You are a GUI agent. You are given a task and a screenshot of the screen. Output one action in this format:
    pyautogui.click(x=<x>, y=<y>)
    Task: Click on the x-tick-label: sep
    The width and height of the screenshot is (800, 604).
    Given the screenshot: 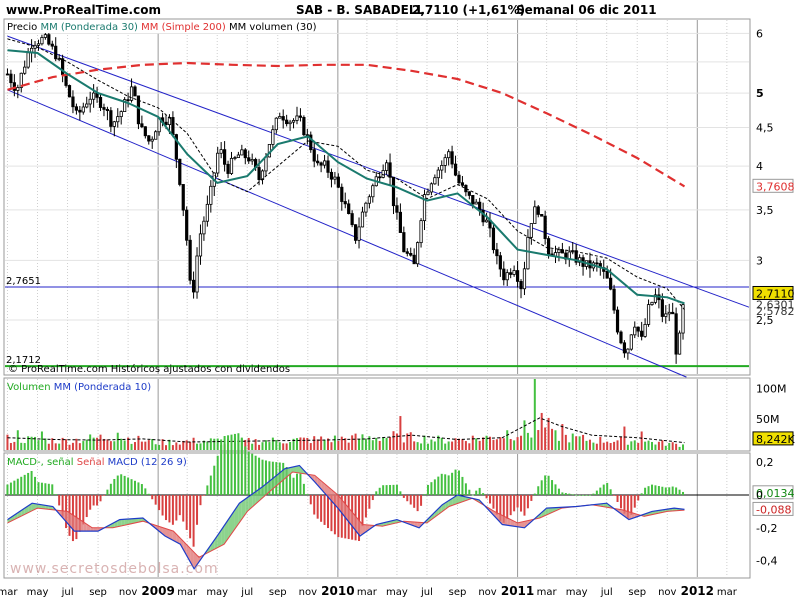 What is the action you would take?
    pyautogui.click(x=458, y=592)
    